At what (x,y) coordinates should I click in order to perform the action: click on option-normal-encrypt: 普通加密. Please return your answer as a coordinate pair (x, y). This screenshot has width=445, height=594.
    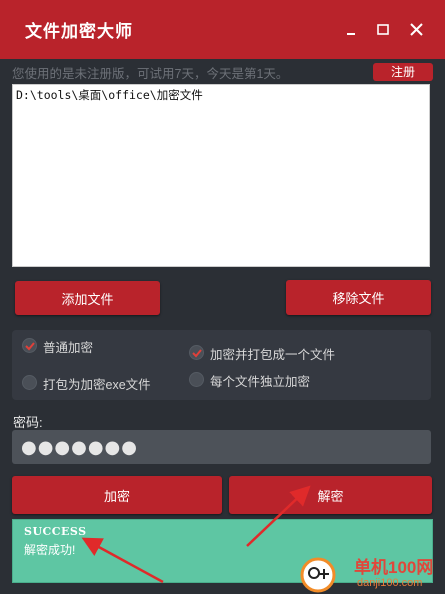
    Looking at the image, I should click on (102, 347).